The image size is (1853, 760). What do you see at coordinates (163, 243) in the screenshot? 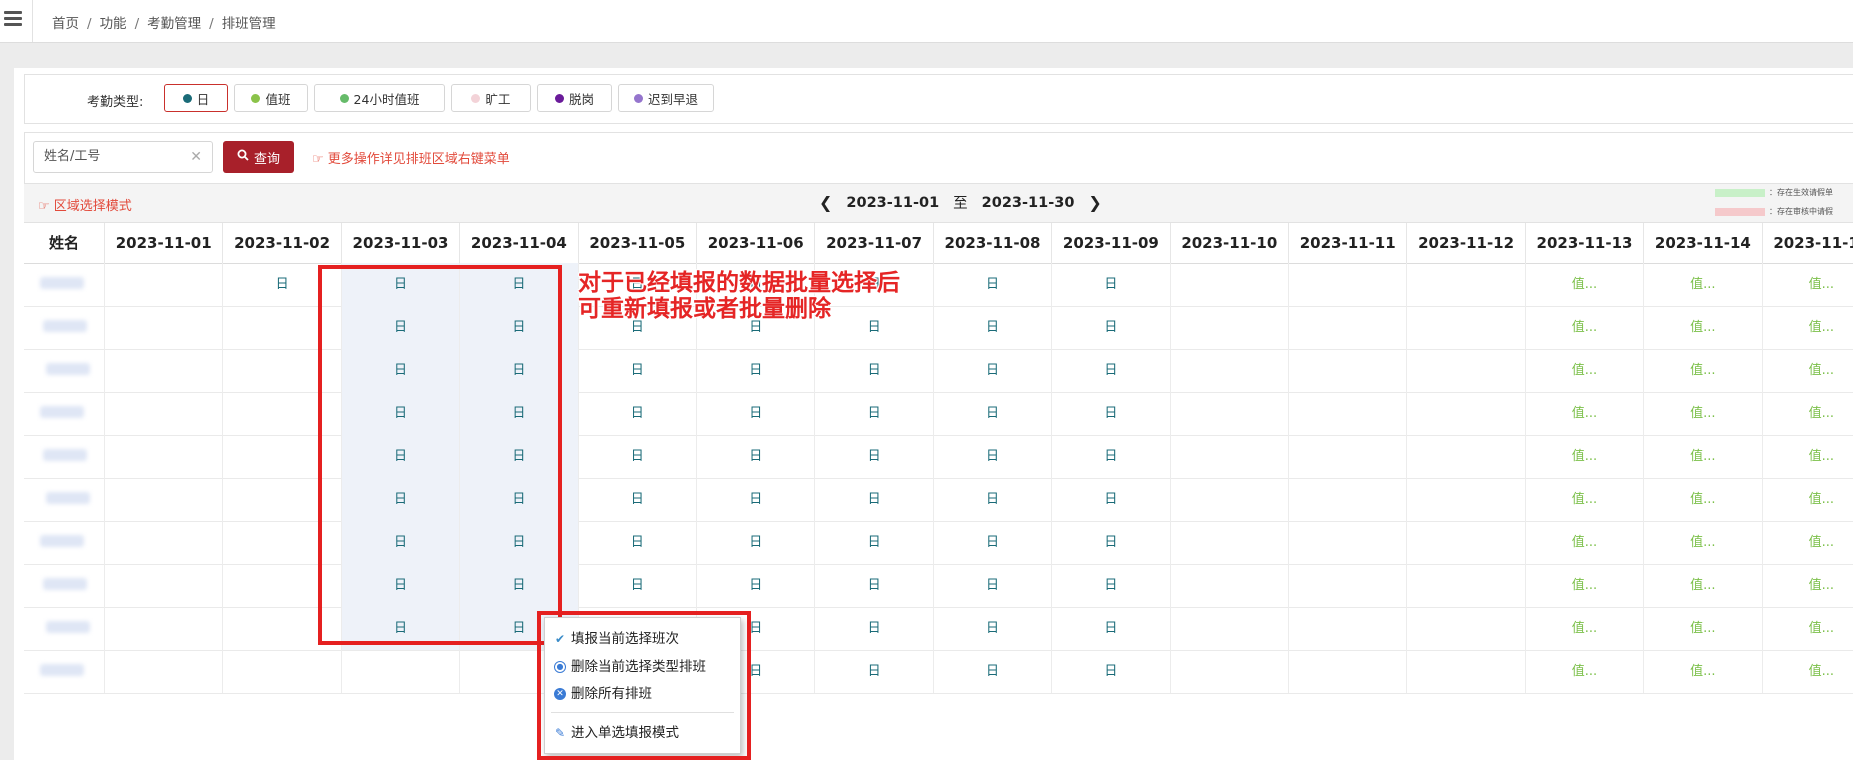
I see `column-header-date: 2023-11-01` at bounding box center [163, 243].